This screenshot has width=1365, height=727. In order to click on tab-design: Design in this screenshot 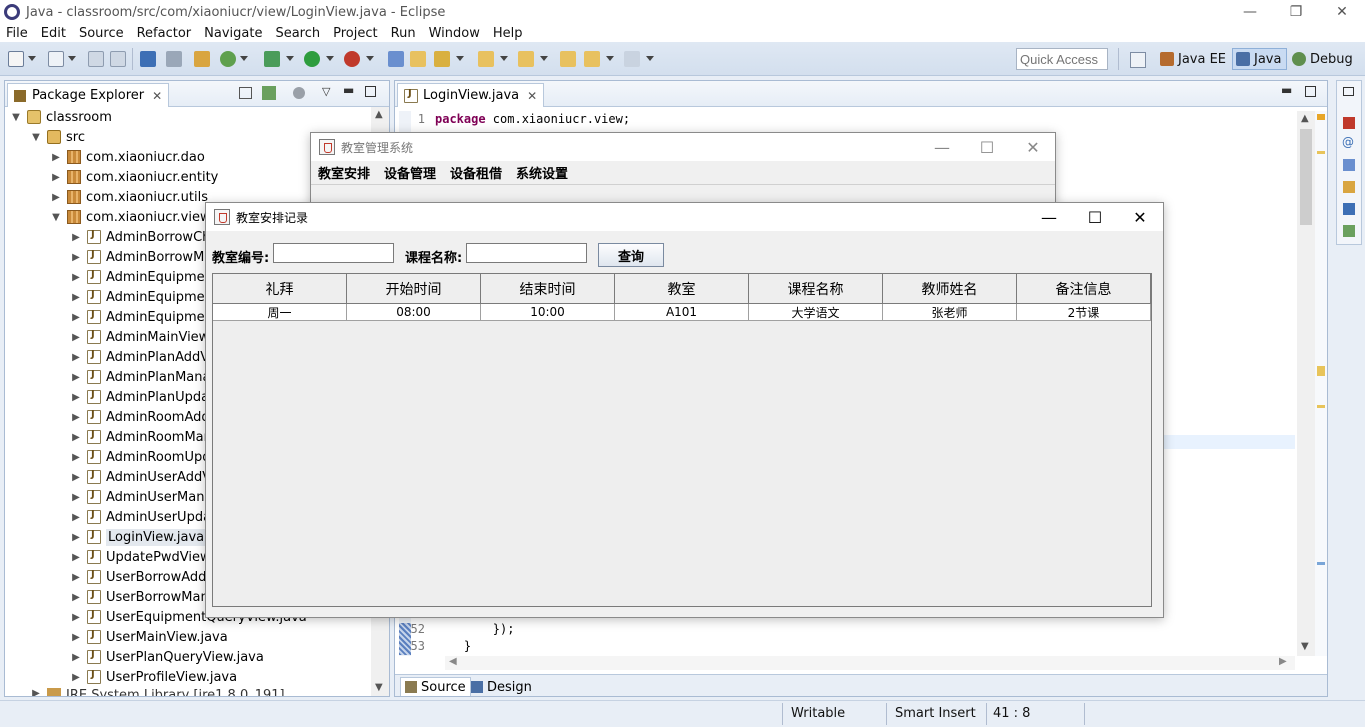, I will do `click(501, 686)`.